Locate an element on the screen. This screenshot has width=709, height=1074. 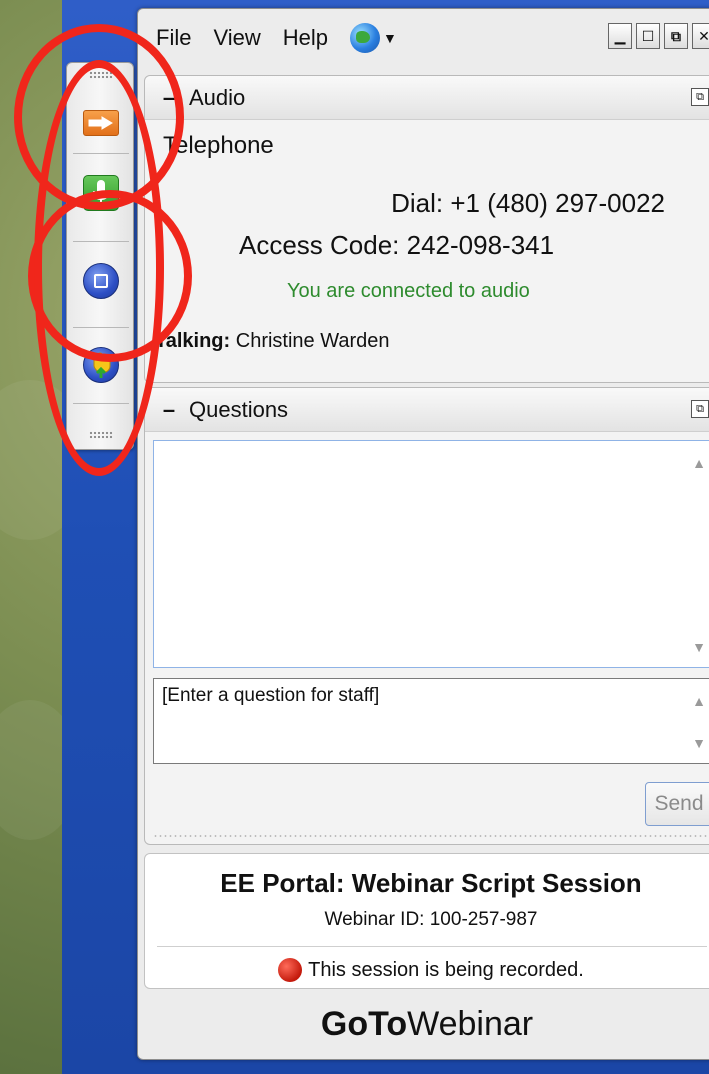
brand-logo: GoToWebinar is located at coordinates (423, 1025).